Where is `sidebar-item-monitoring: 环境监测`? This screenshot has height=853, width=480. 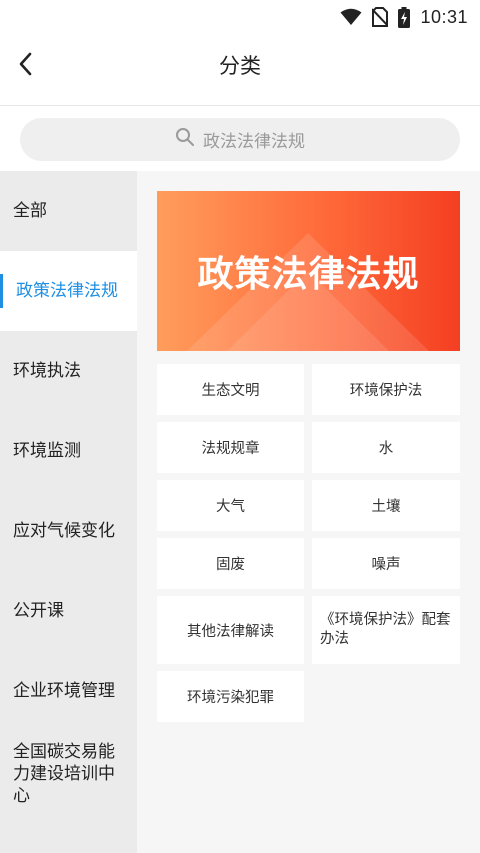
sidebar-item-monitoring: 环境监测 is located at coordinates (68, 451).